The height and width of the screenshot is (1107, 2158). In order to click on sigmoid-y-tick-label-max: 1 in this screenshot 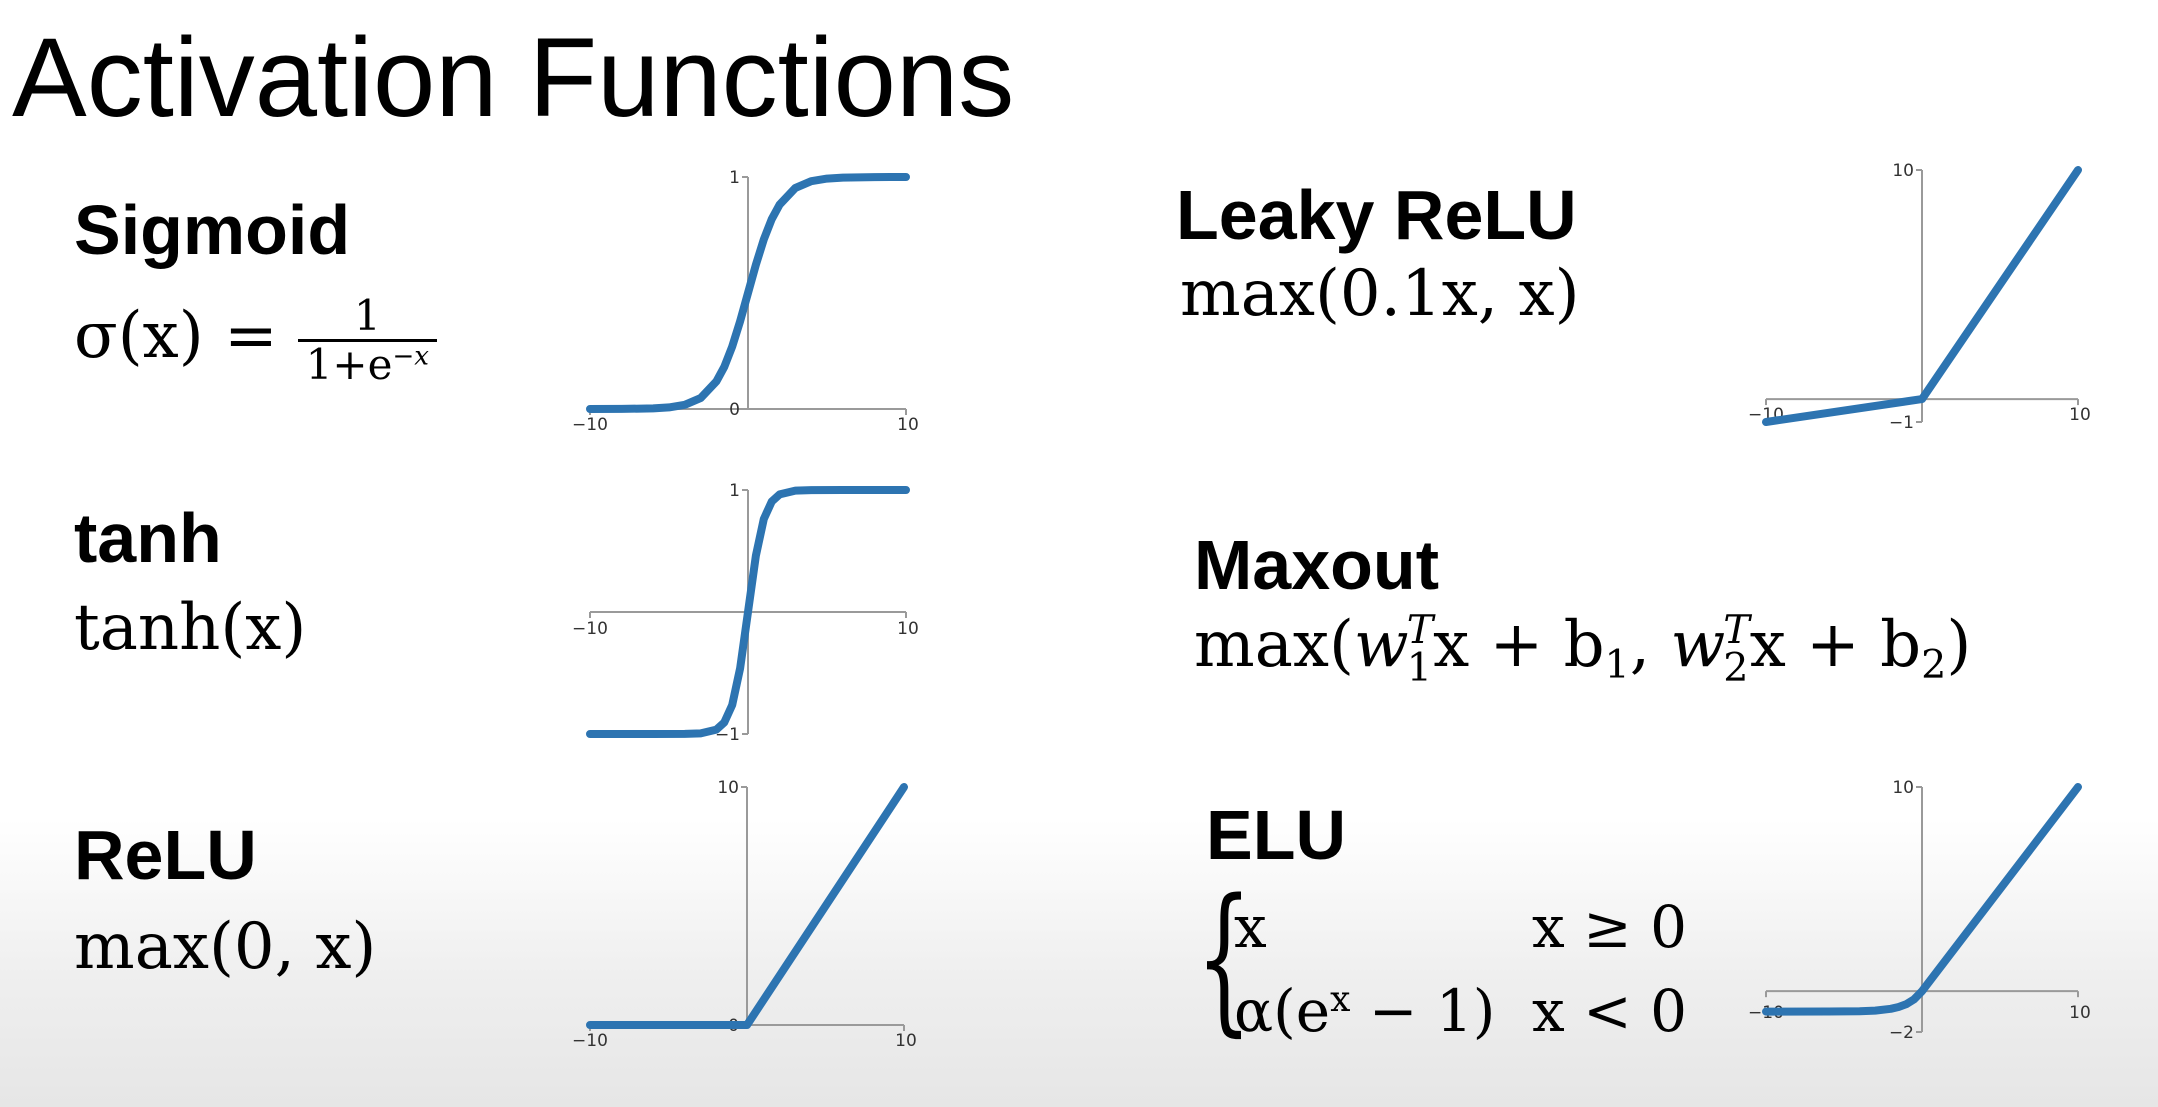, I will do `click(734, 178)`.